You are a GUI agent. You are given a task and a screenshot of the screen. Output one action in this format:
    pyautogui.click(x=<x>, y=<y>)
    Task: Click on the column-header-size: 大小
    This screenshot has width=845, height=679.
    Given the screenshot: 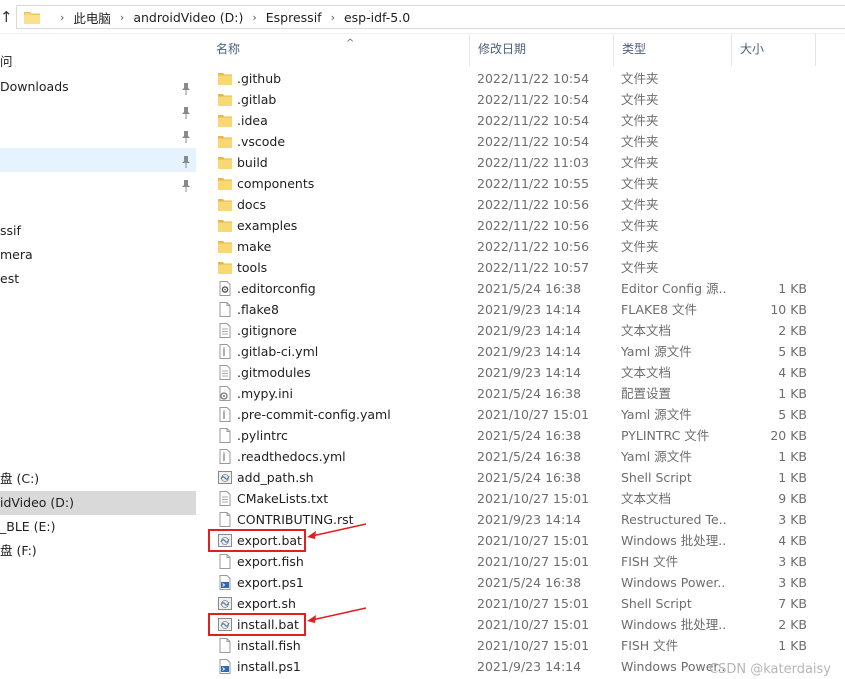 What is the action you would take?
    pyautogui.click(x=774, y=50)
    